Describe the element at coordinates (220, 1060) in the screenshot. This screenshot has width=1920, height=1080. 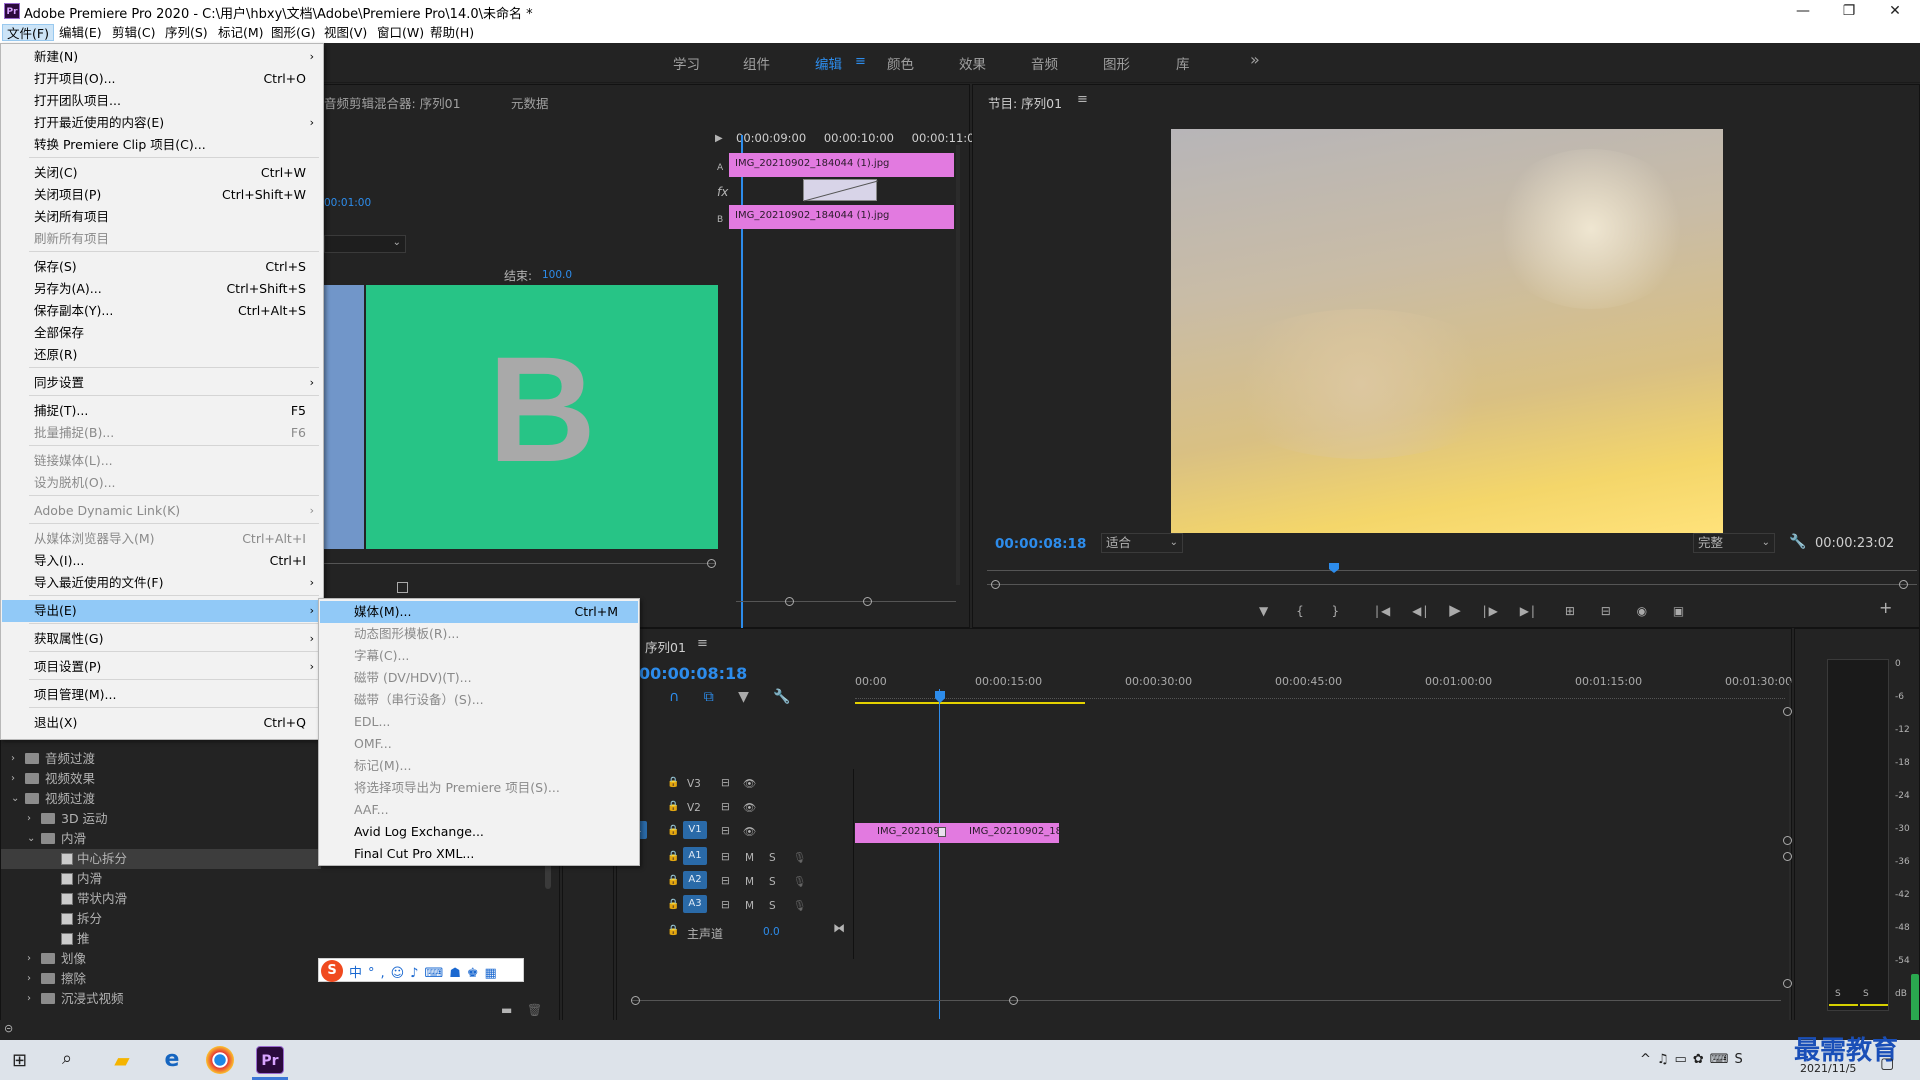
I see `chrome-icon` at that location.